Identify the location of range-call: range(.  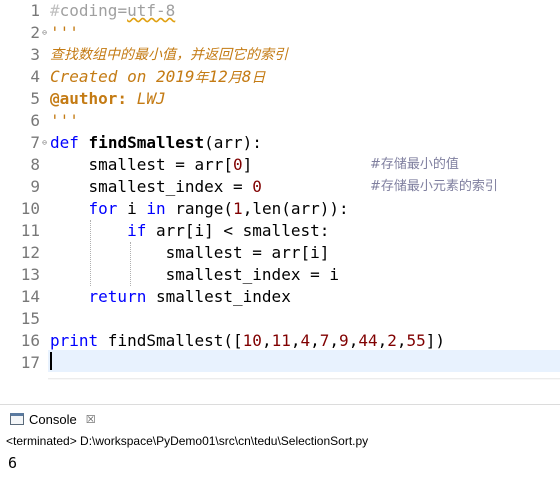
(199, 208).